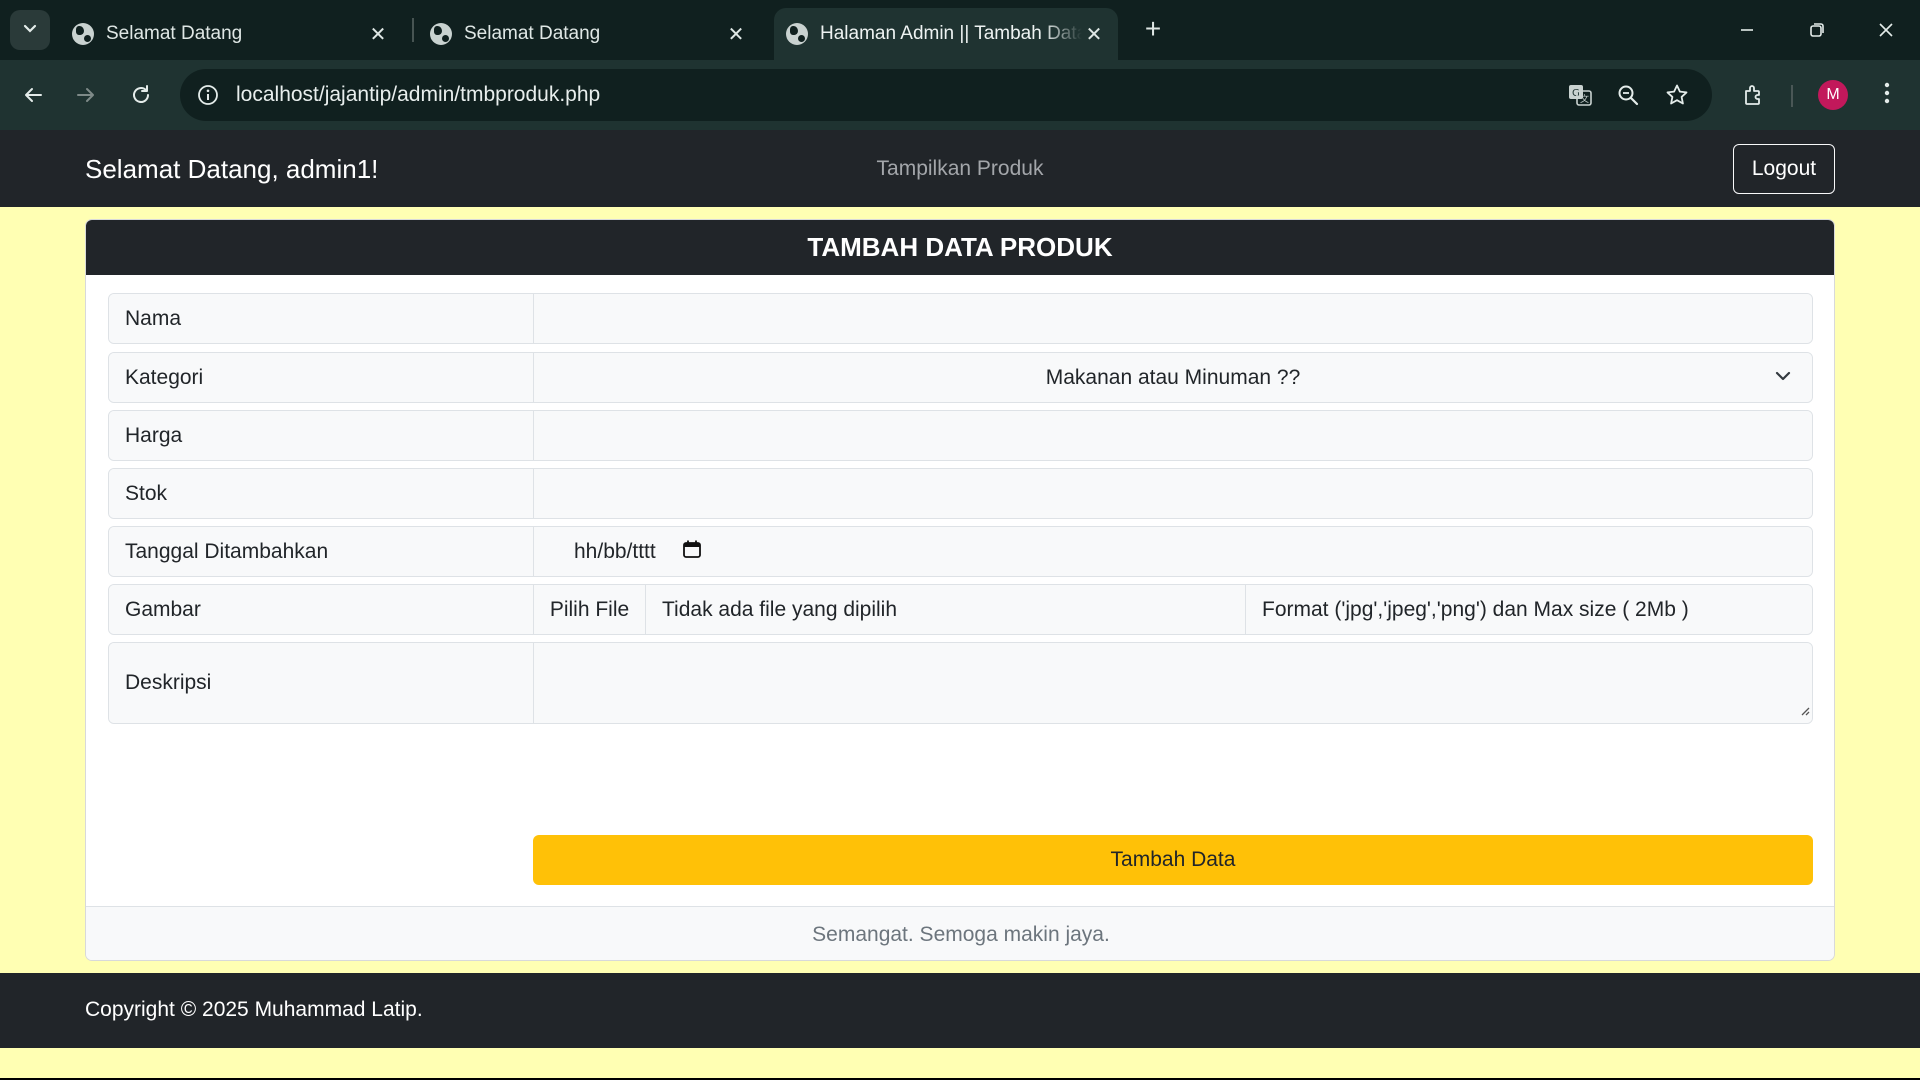 This screenshot has height=1080, width=1920. I want to click on harga-label: Harga, so click(321, 435).